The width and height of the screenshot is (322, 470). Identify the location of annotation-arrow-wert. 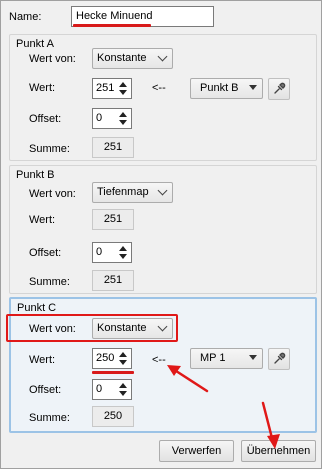
(190, 380).